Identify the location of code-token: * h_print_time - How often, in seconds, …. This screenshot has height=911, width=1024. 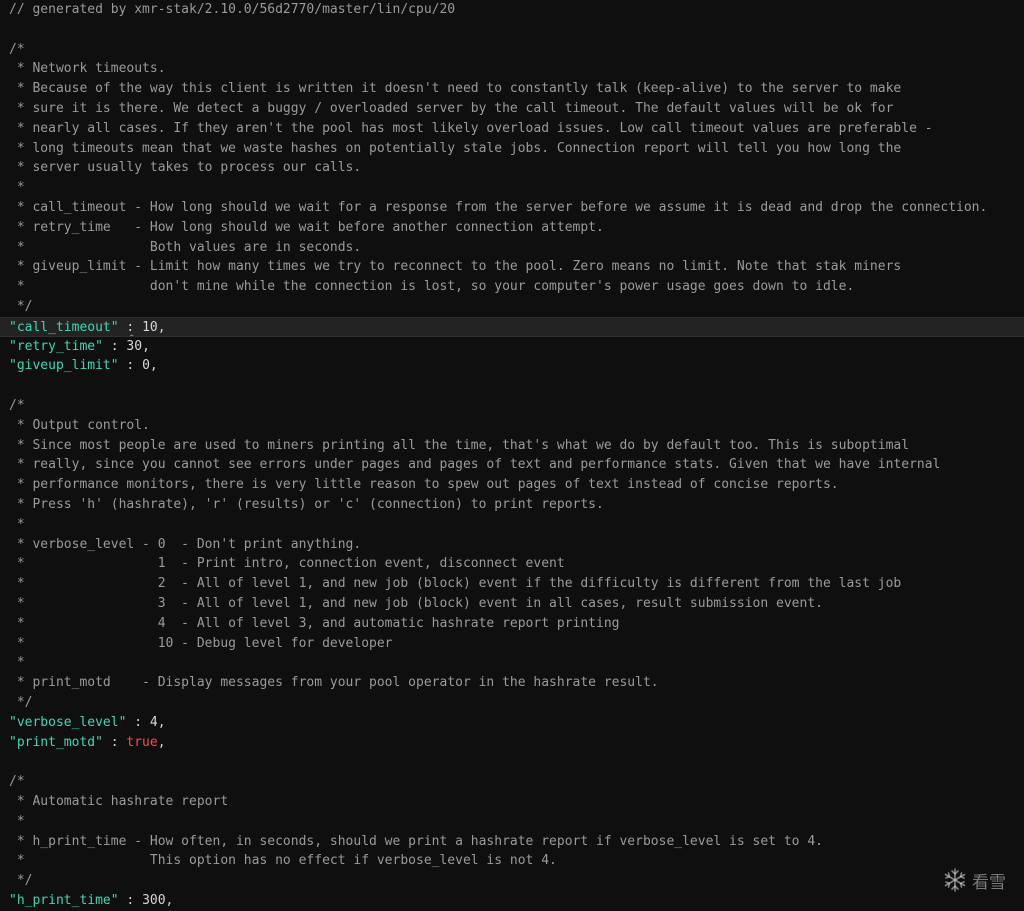
(416, 841).